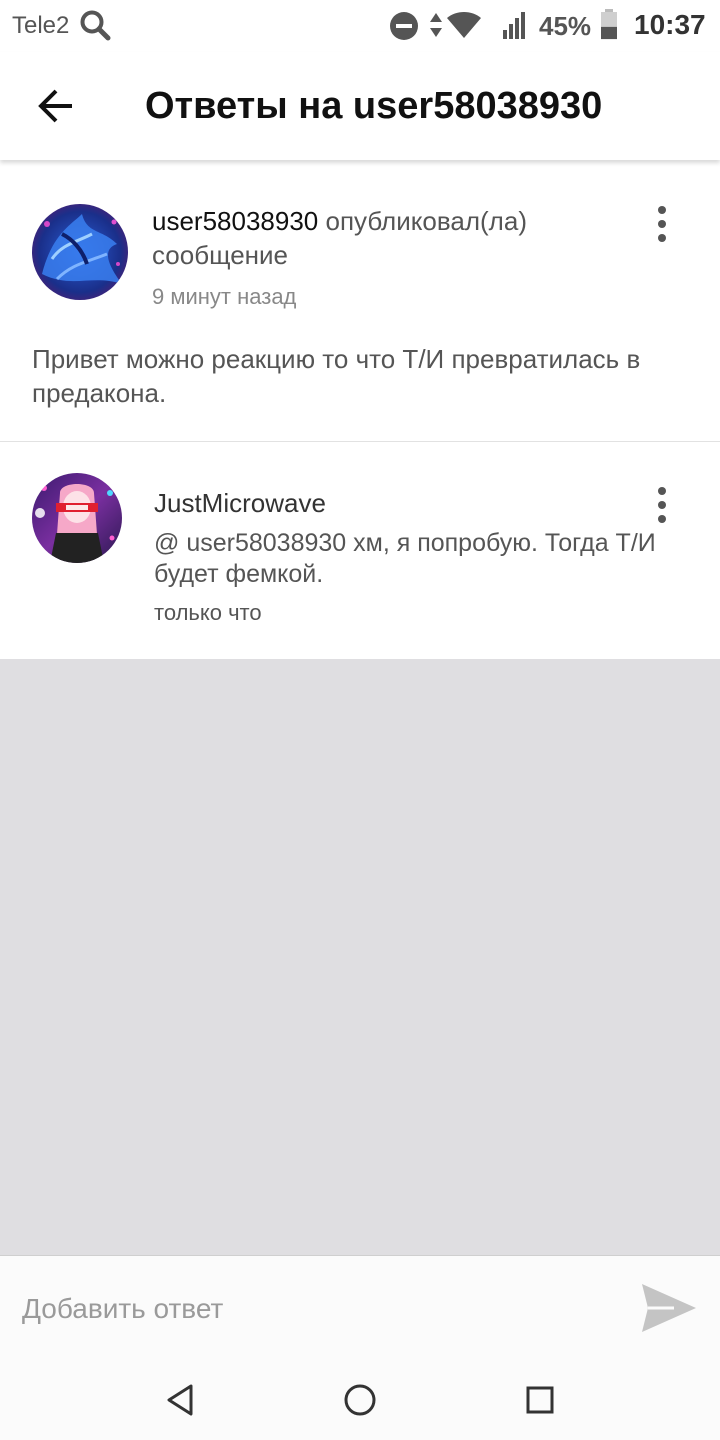 The image size is (720, 1440). I want to click on reply-timestamp: только что, so click(208, 612).